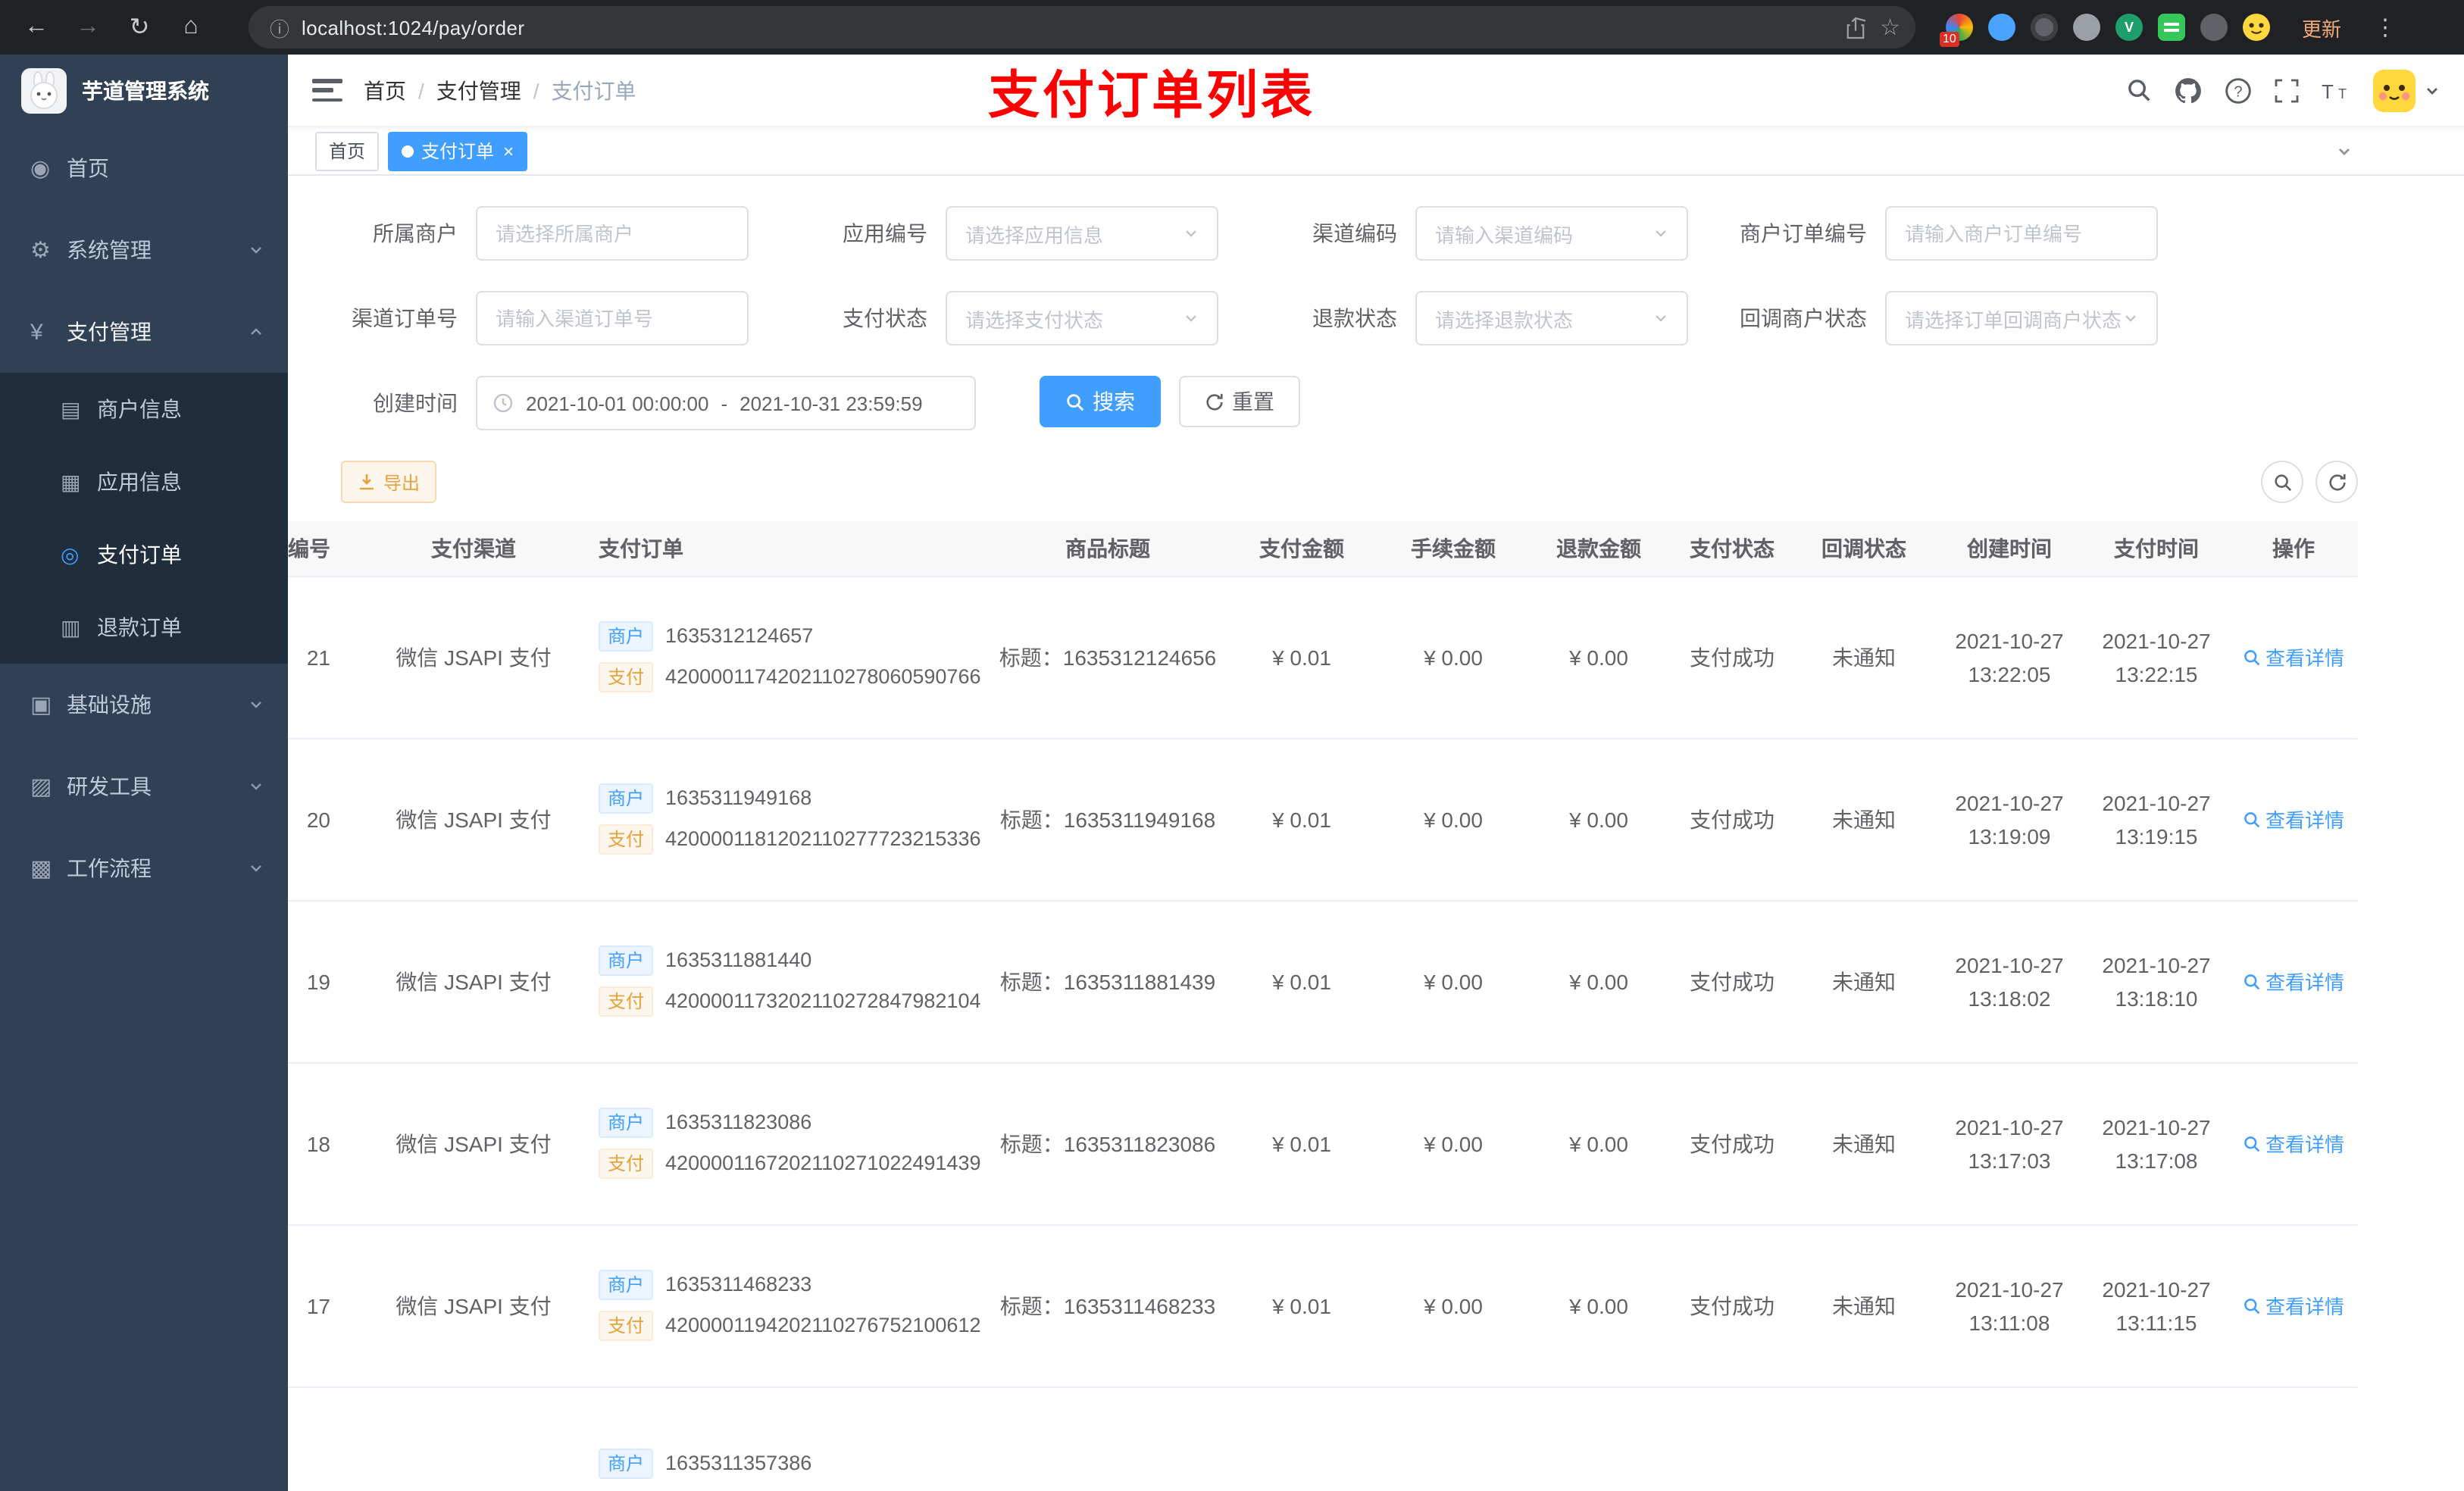 This screenshot has width=2464, height=1491. I want to click on extensions-puzzle-icon, so click(2214, 27).